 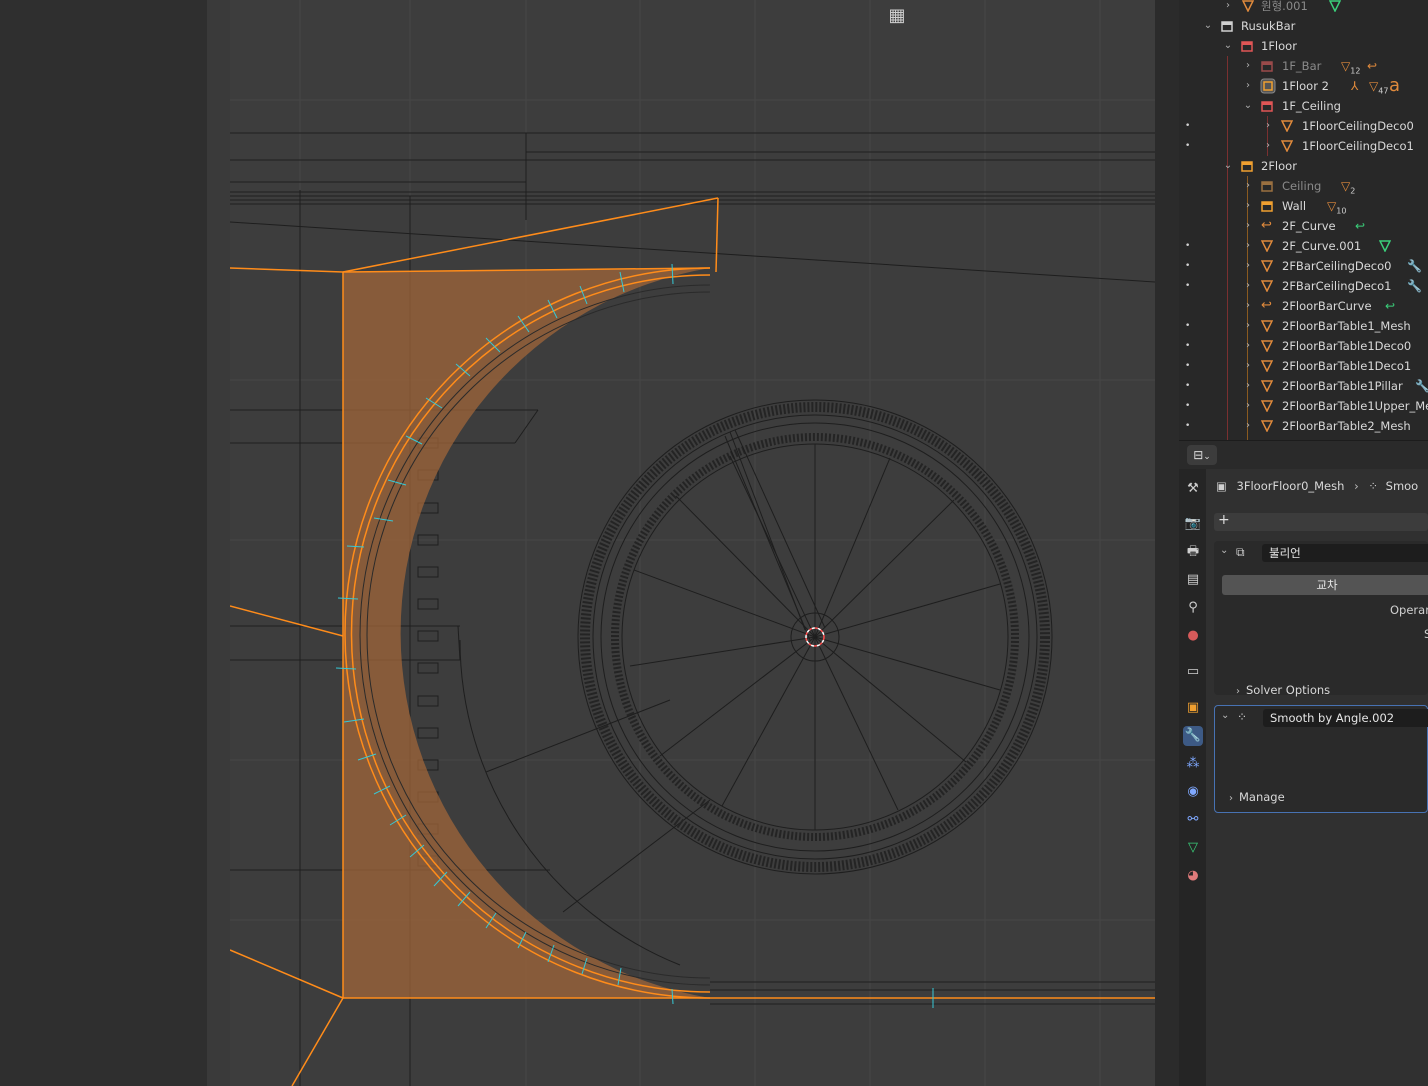 I want to click on outliner-row: • › 2FBarCeilingDeco0 🔧, so click(x=1303, y=266).